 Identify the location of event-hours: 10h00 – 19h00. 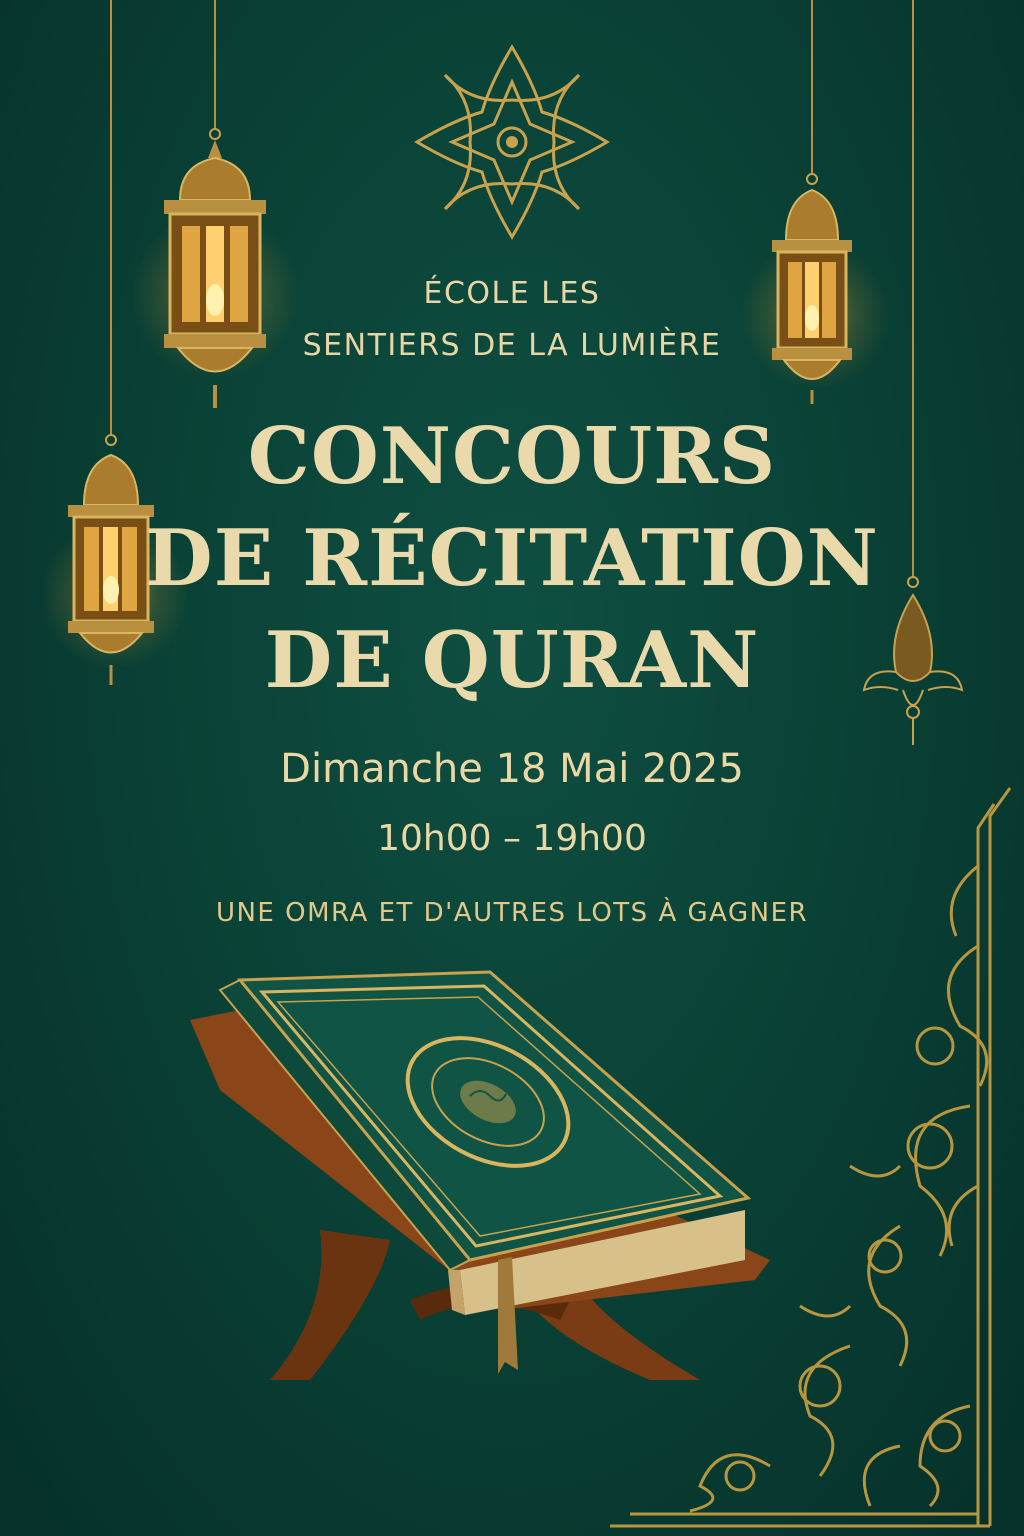
(512, 838).